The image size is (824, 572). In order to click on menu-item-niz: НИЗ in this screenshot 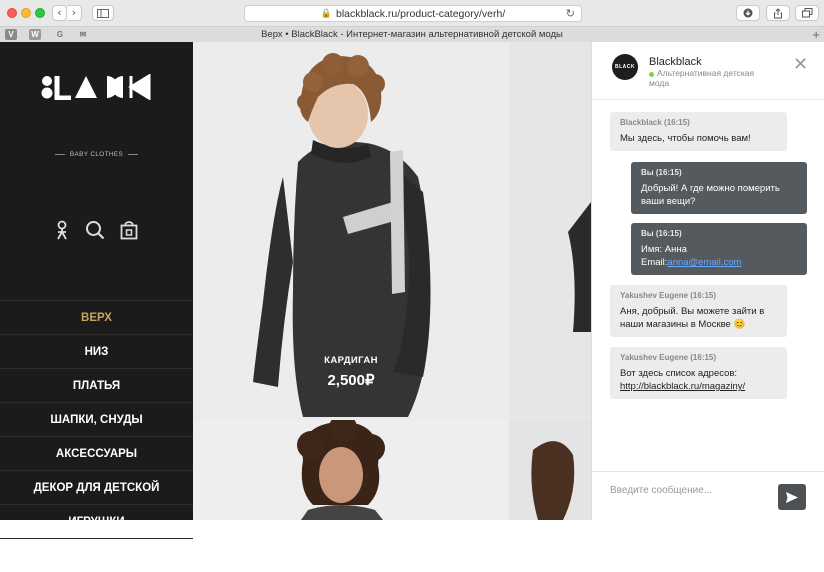, I will do `click(96, 351)`.